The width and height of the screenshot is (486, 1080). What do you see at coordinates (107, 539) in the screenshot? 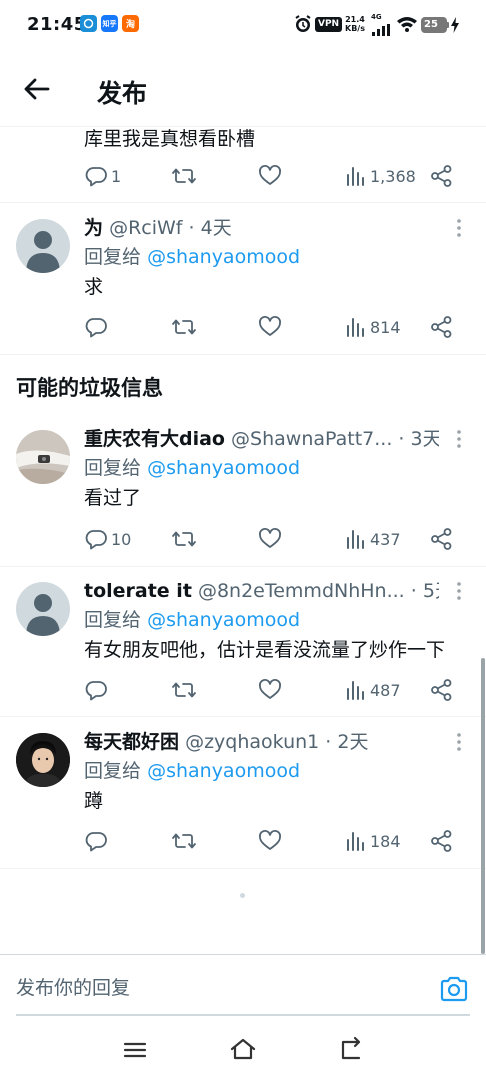
I see `reply-button: 10` at bounding box center [107, 539].